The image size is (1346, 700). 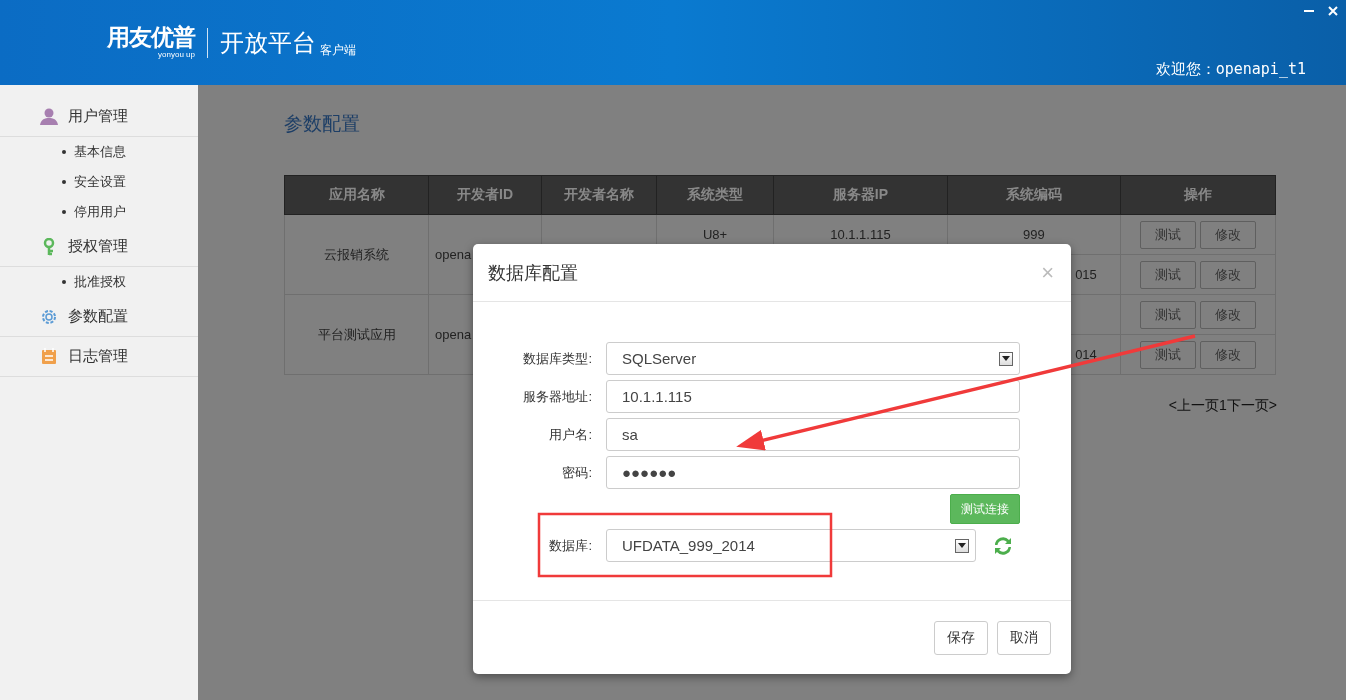 I want to click on sidebar-subitem: 基本信息, so click(x=100, y=152).